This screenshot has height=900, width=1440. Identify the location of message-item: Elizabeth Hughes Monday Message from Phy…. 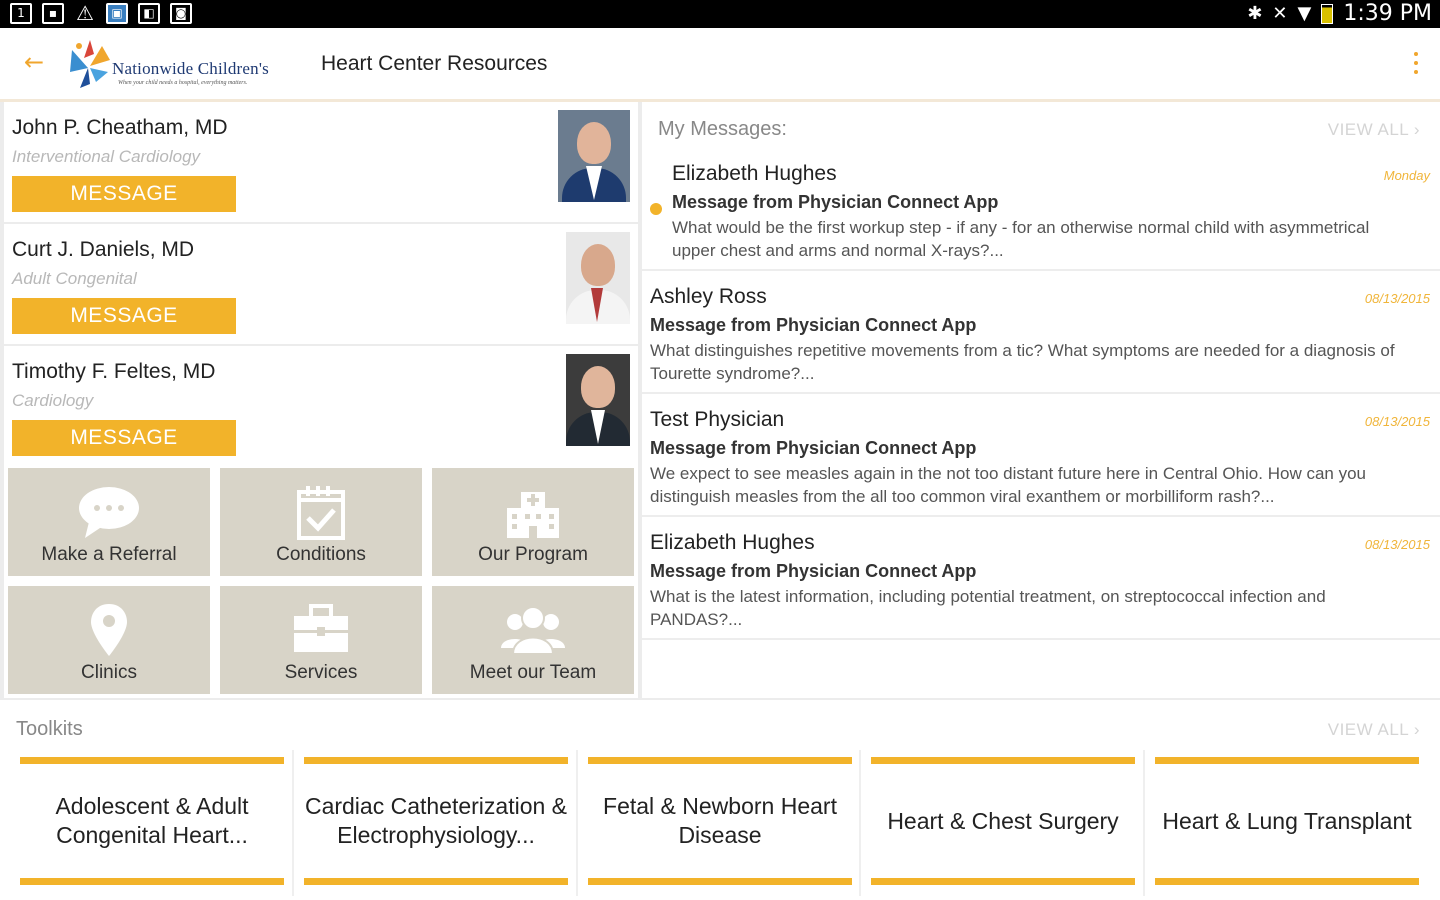
(1041, 210).